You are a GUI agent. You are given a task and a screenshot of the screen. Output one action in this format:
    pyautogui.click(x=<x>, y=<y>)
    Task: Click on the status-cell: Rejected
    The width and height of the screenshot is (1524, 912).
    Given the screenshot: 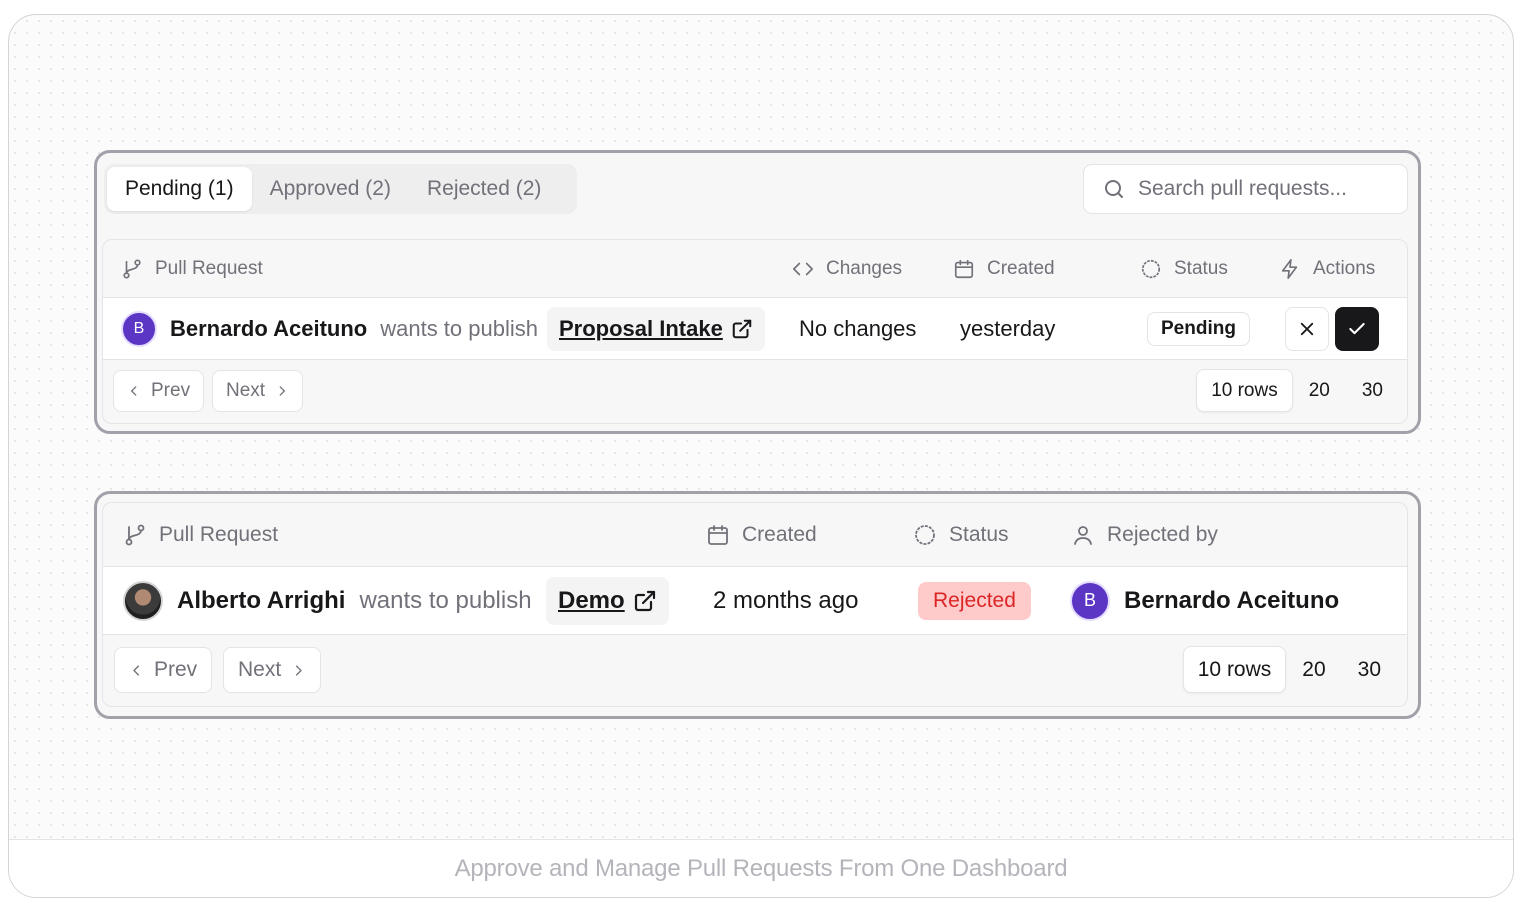 What is the action you would take?
    pyautogui.click(x=974, y=600)
    